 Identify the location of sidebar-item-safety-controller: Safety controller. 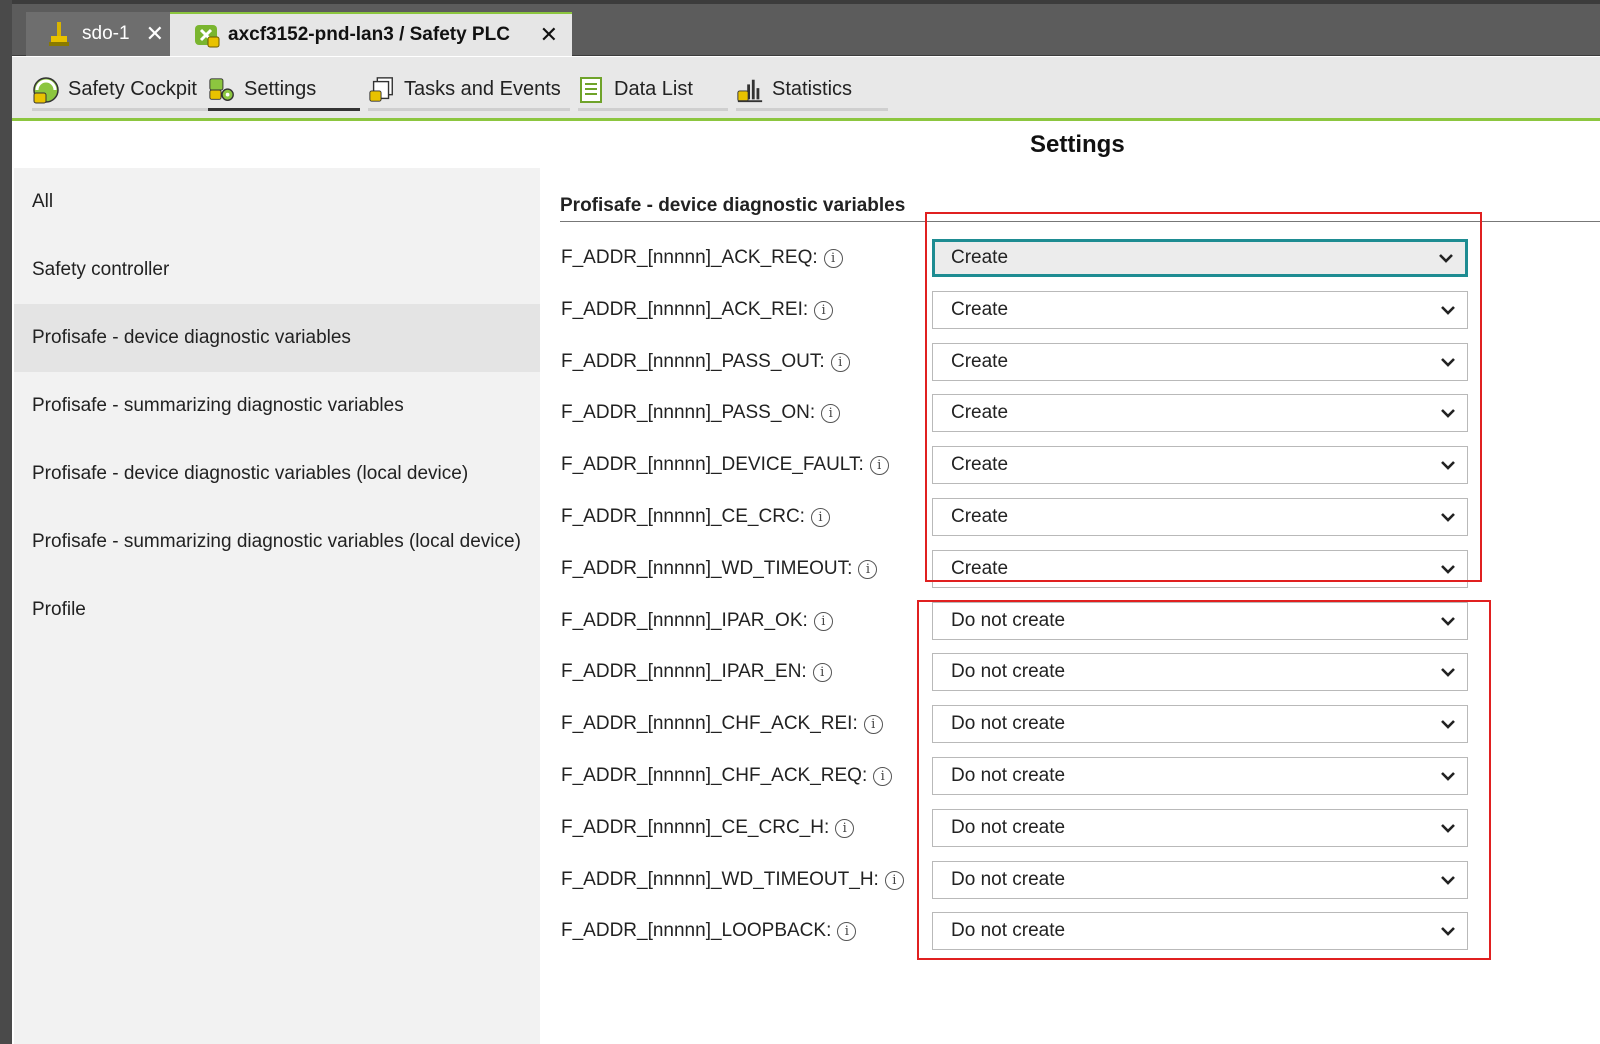
(277, 270).